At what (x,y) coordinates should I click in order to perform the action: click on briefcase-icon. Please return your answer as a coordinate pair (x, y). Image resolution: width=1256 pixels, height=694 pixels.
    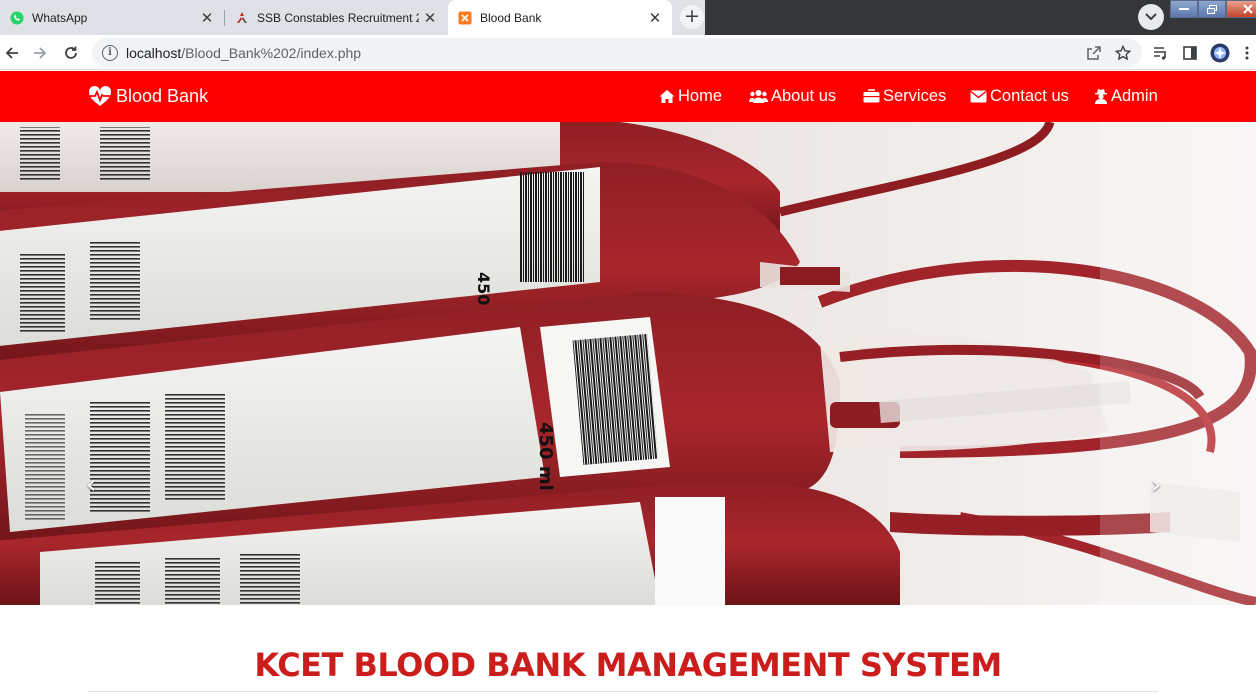
    Looking at the image, I should click on (871, 96).